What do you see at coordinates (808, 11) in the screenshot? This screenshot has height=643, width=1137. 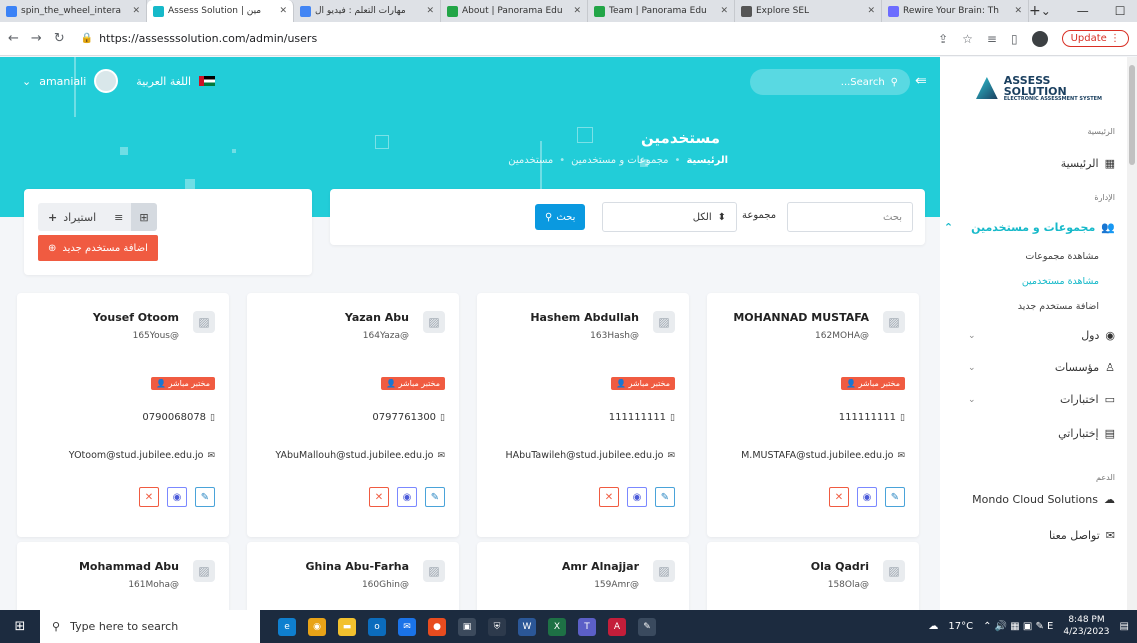 I see `browser-tab: Explore SEL ✕` at bounding box center [808, 11].